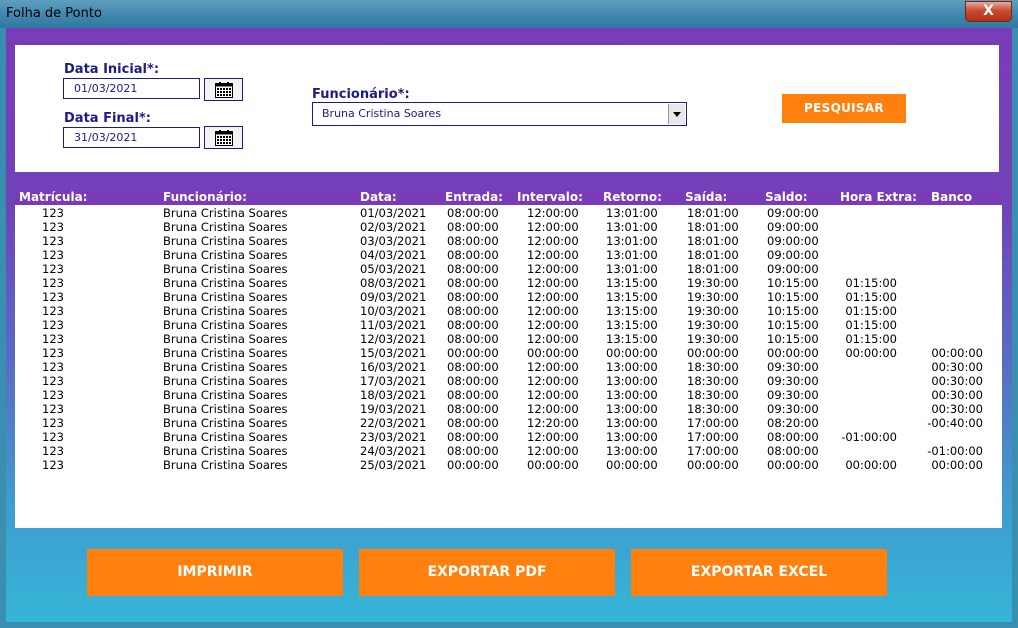 Image resolution: width=1018 pixels, height=628 pixels. Describe the element at coordinates (632, 269) in the screenshot. I see `cell-retorno: 13:01:00` at that location.